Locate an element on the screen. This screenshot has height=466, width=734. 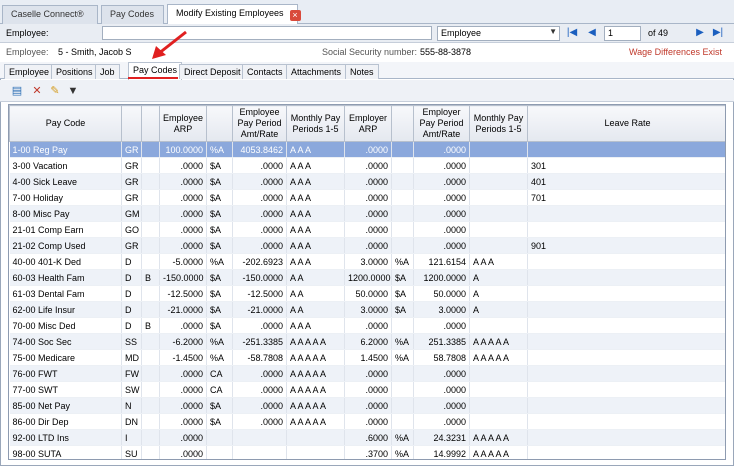
leave-rate-cell: 901 is located at coordinates (626, 245).